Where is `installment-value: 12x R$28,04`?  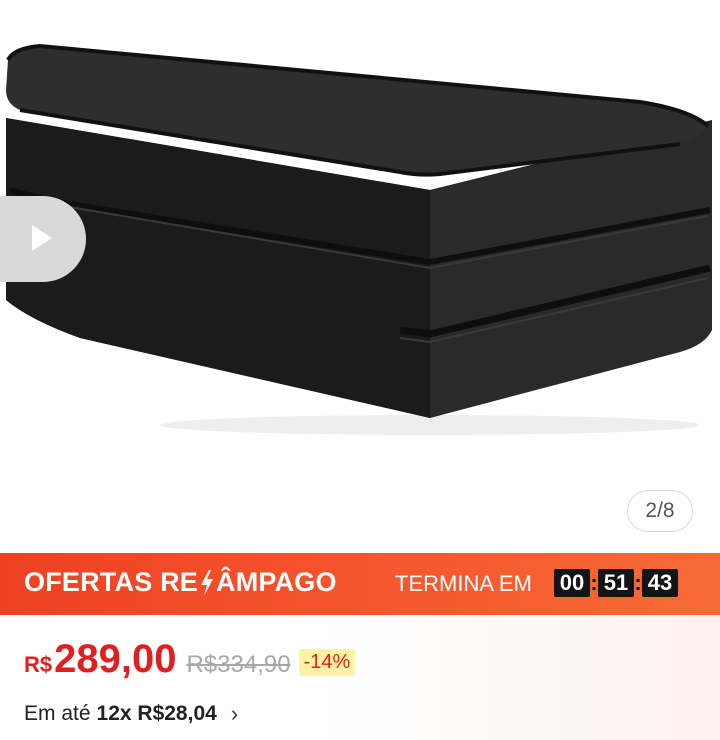 installment-value: 12x R$28,04 is located at coordinates (156, 713).